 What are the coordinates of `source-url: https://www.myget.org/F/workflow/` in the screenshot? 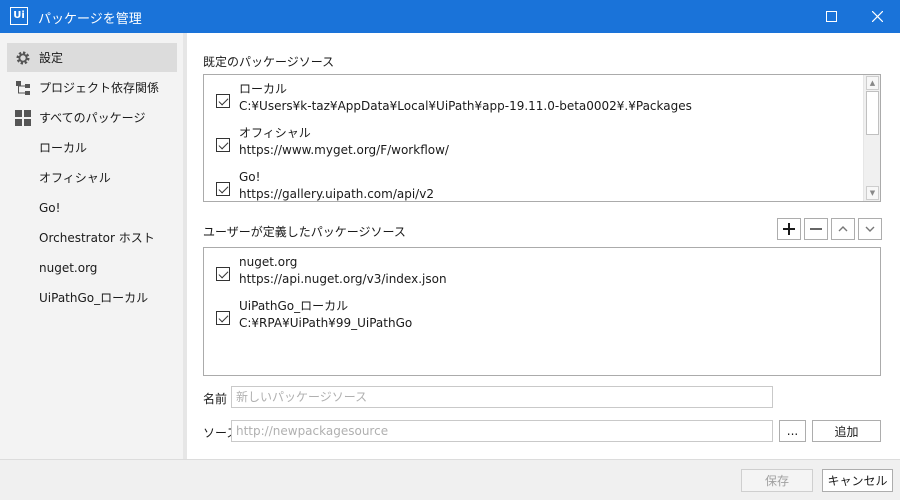 It's located at (344, 150).